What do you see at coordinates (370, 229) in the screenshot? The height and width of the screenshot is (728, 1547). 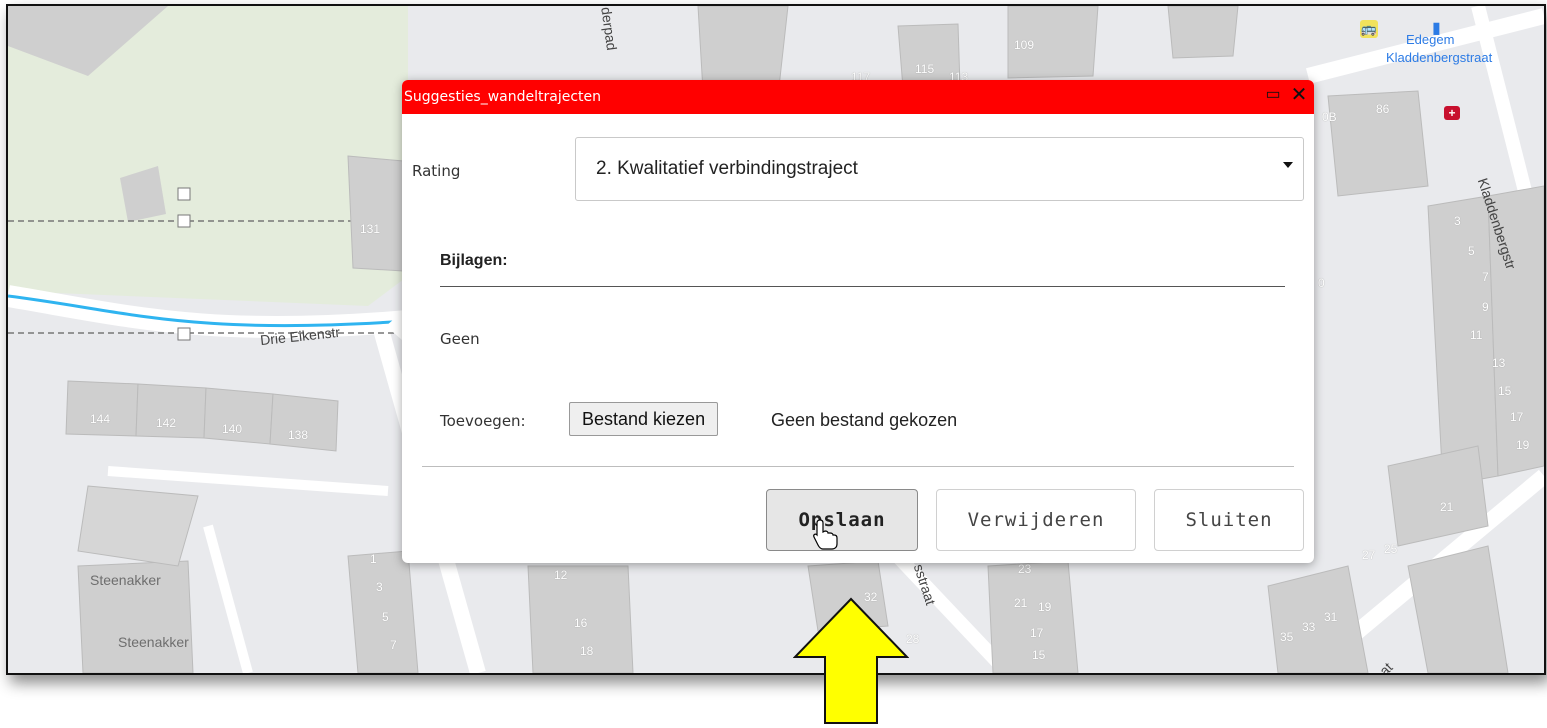 I see `house-number: 131` at bounding box center [370, 229].